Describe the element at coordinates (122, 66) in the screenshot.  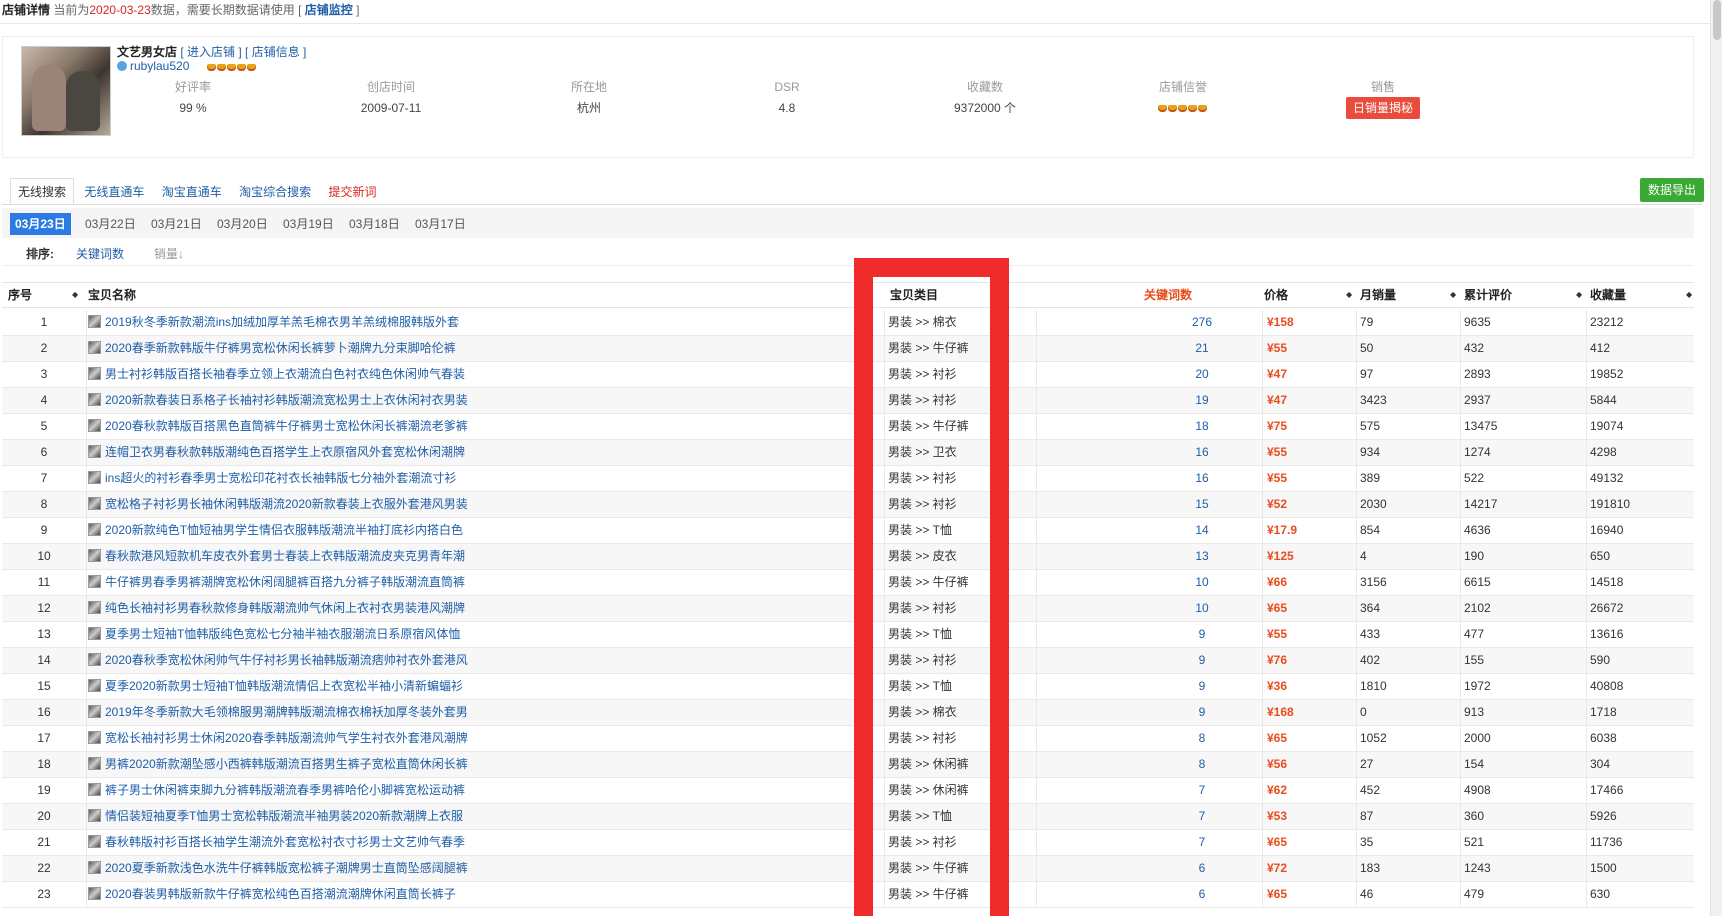
I see `wangwang-icon` at that location.